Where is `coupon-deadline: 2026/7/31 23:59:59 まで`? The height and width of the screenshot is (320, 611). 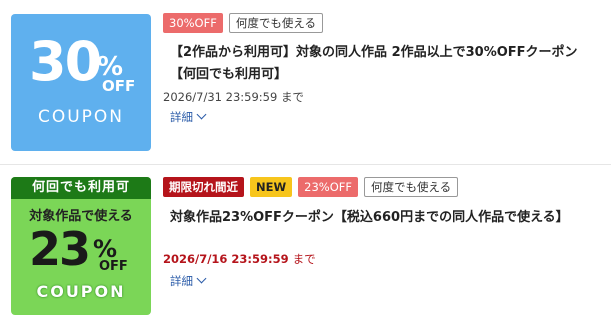 coupon-deadline: 2026/7/31 23:59:59 まで is located at coordinates (233, 97).